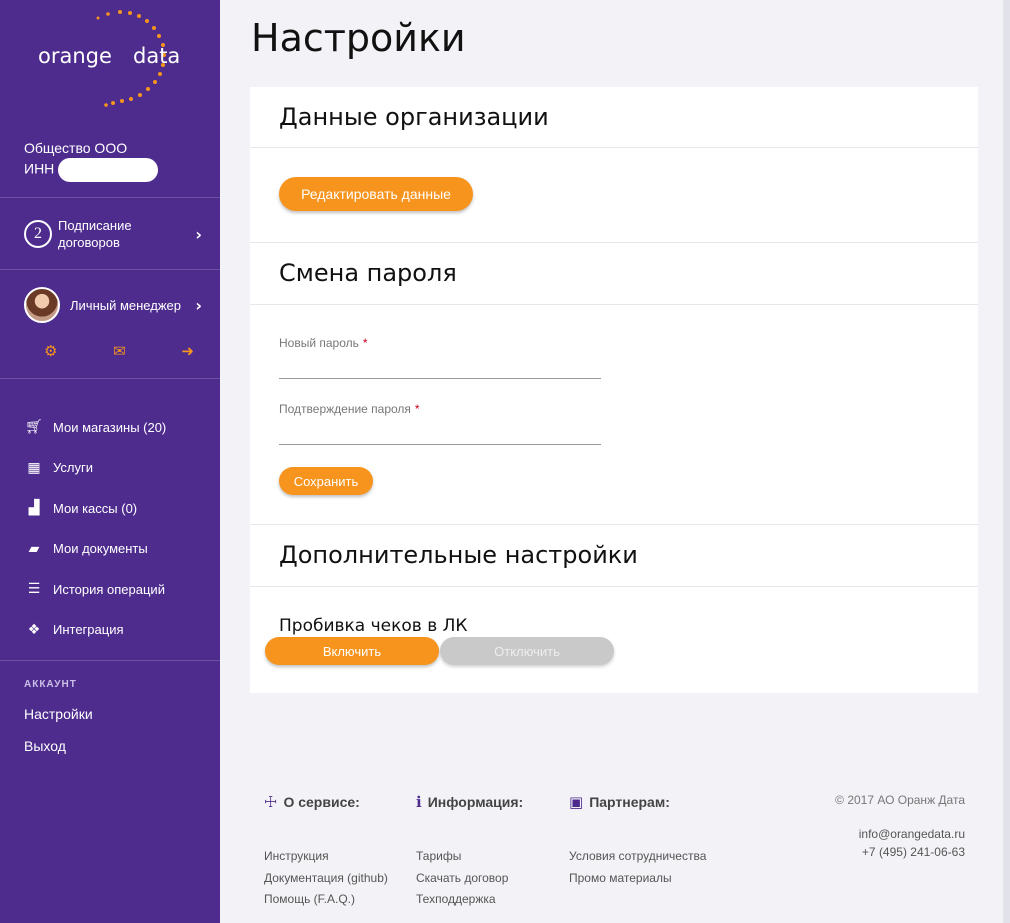  What do you see at coordinates (187, 351) in the screenshot?
I see `sign-out-icon: ➜` at bounding box center [187, 351].